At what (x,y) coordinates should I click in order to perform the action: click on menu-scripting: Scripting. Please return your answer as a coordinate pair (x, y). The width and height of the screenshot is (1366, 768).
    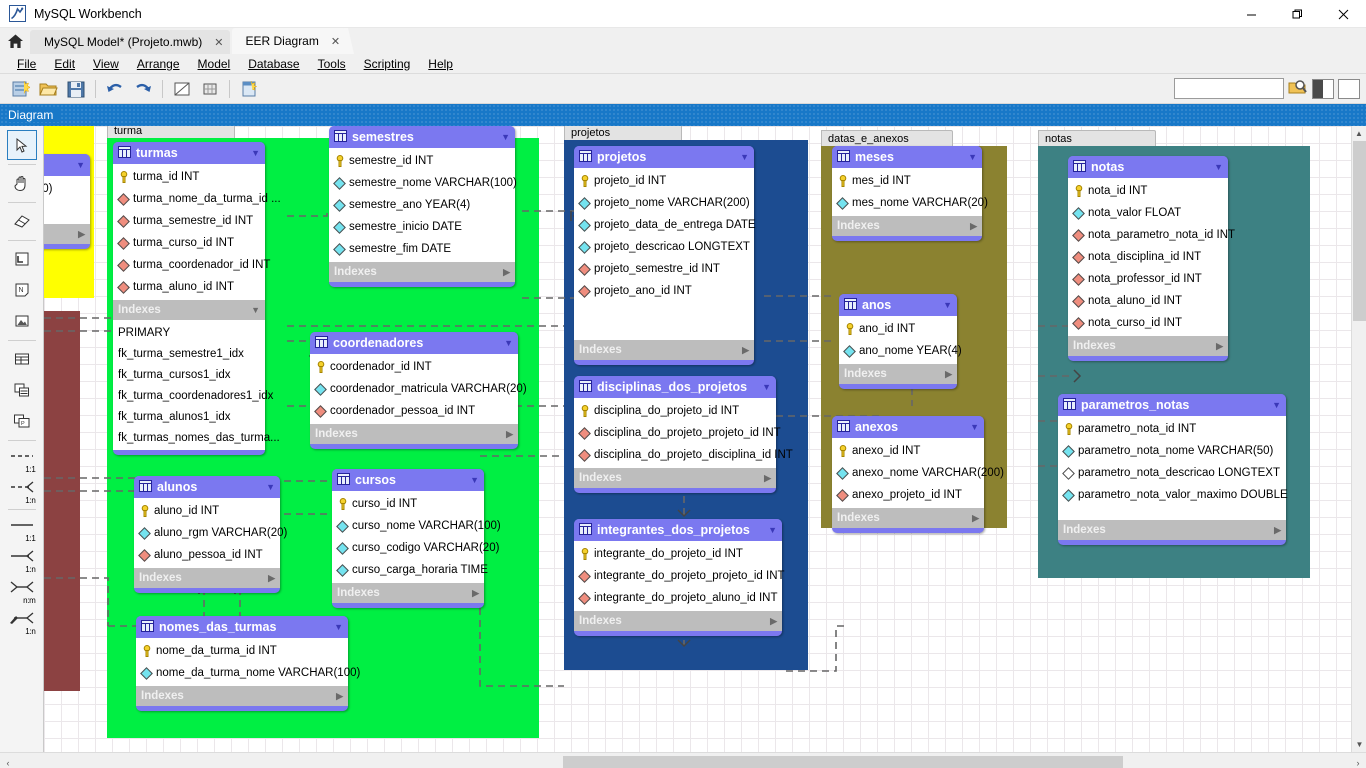
    Looking at the image, I should click on (387, 64).